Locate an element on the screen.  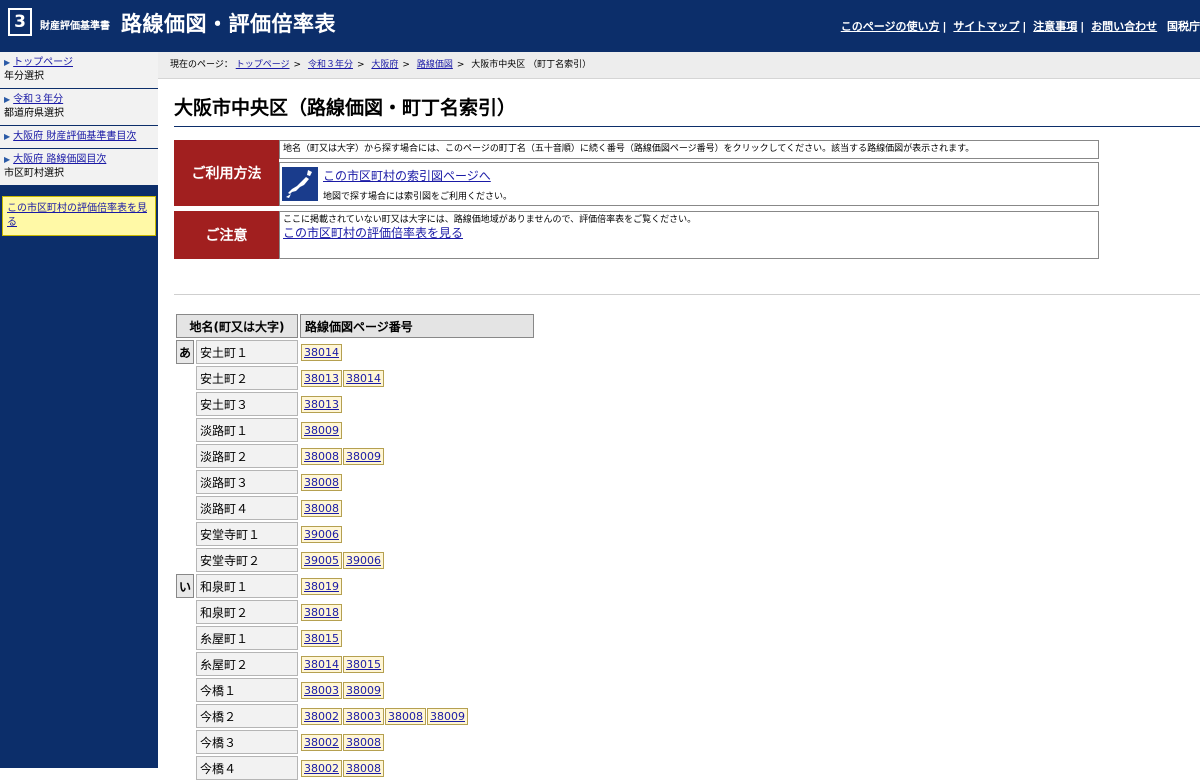
japan-map-icon is located at coordinates (300, 184).